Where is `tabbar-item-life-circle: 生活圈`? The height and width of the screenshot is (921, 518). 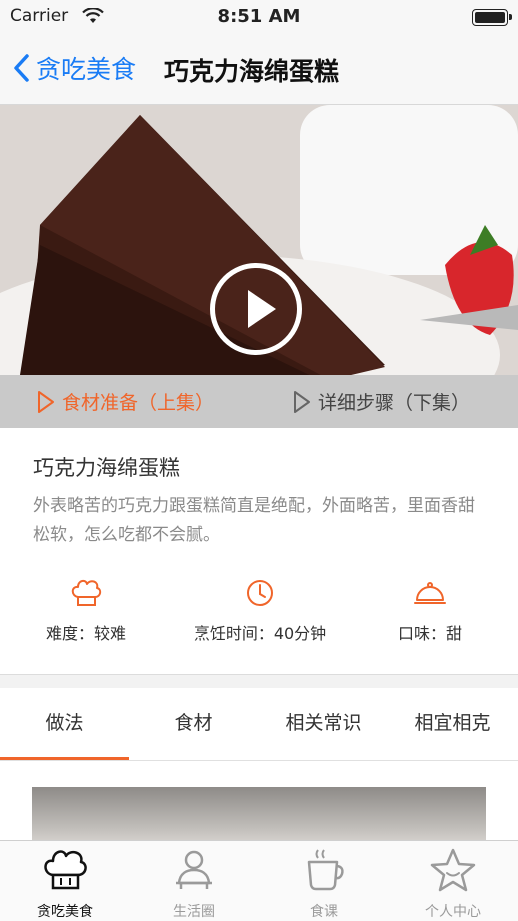
tabbar-item-life-circle: 生活圈 is located at coordinates (194, 881).